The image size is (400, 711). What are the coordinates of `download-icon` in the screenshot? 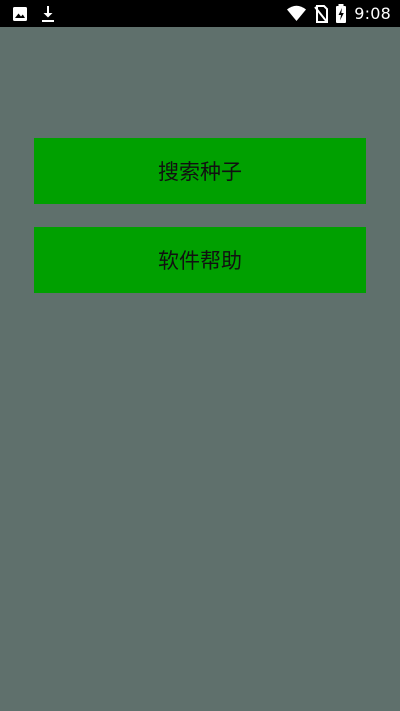 It's located at (48, 14).